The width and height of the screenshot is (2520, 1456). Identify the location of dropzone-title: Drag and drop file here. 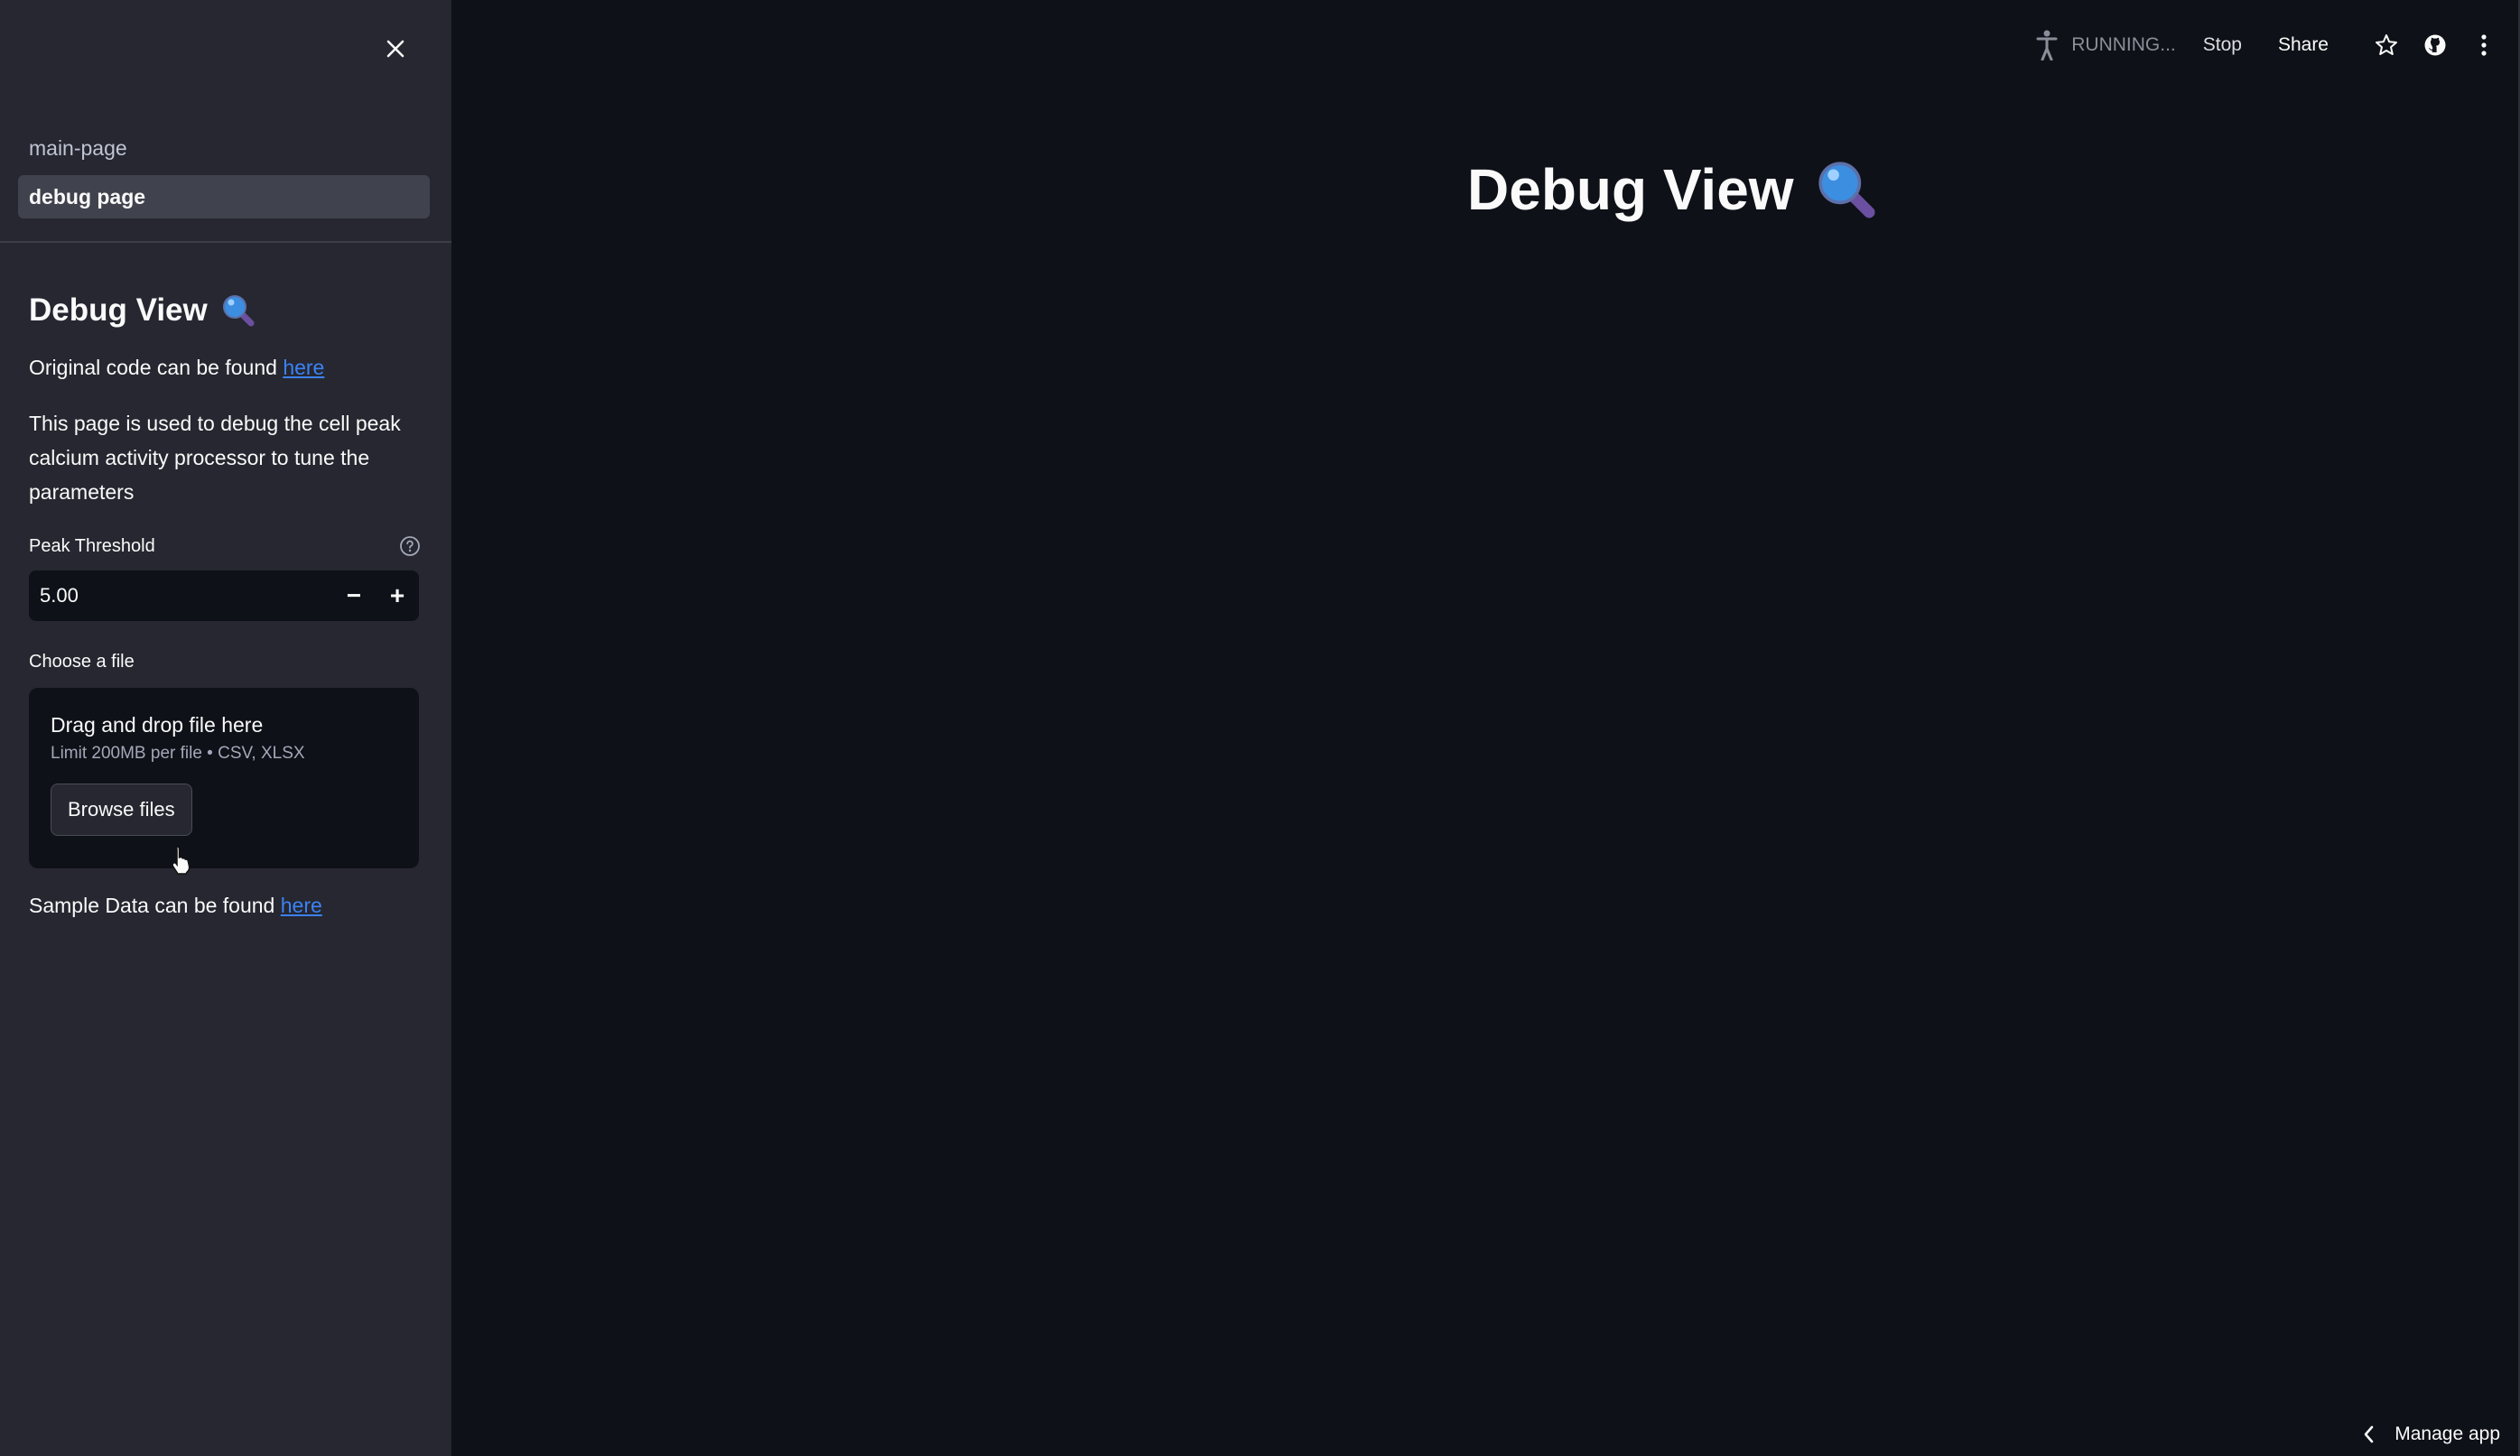
(157, 725).